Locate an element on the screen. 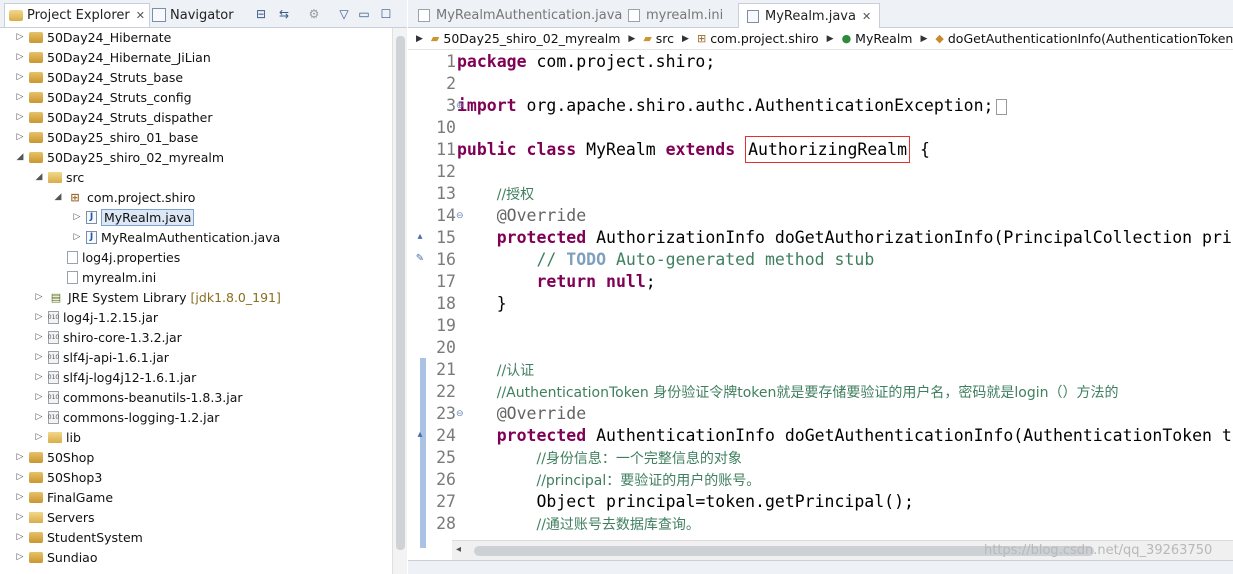 This screenshot has width=1233, height=574. tree-item: ▷ 010 shiro-core-1.3.2.jar is located at coordinates (196, 337).